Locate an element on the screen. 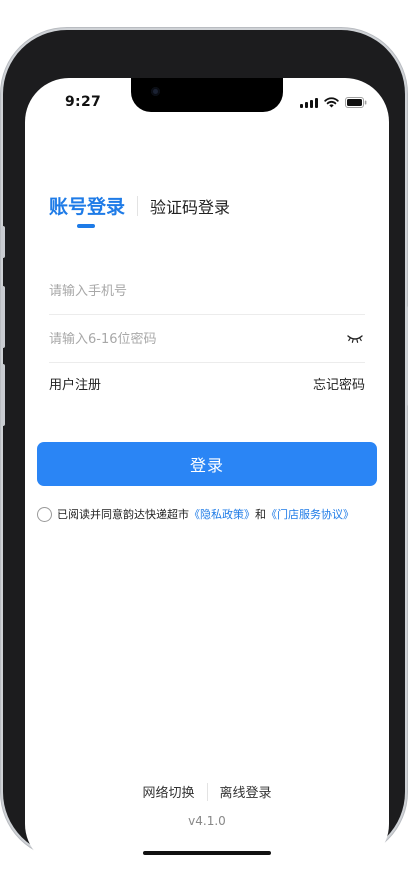  eye-closed-icon is located at coordinates (355, 339).